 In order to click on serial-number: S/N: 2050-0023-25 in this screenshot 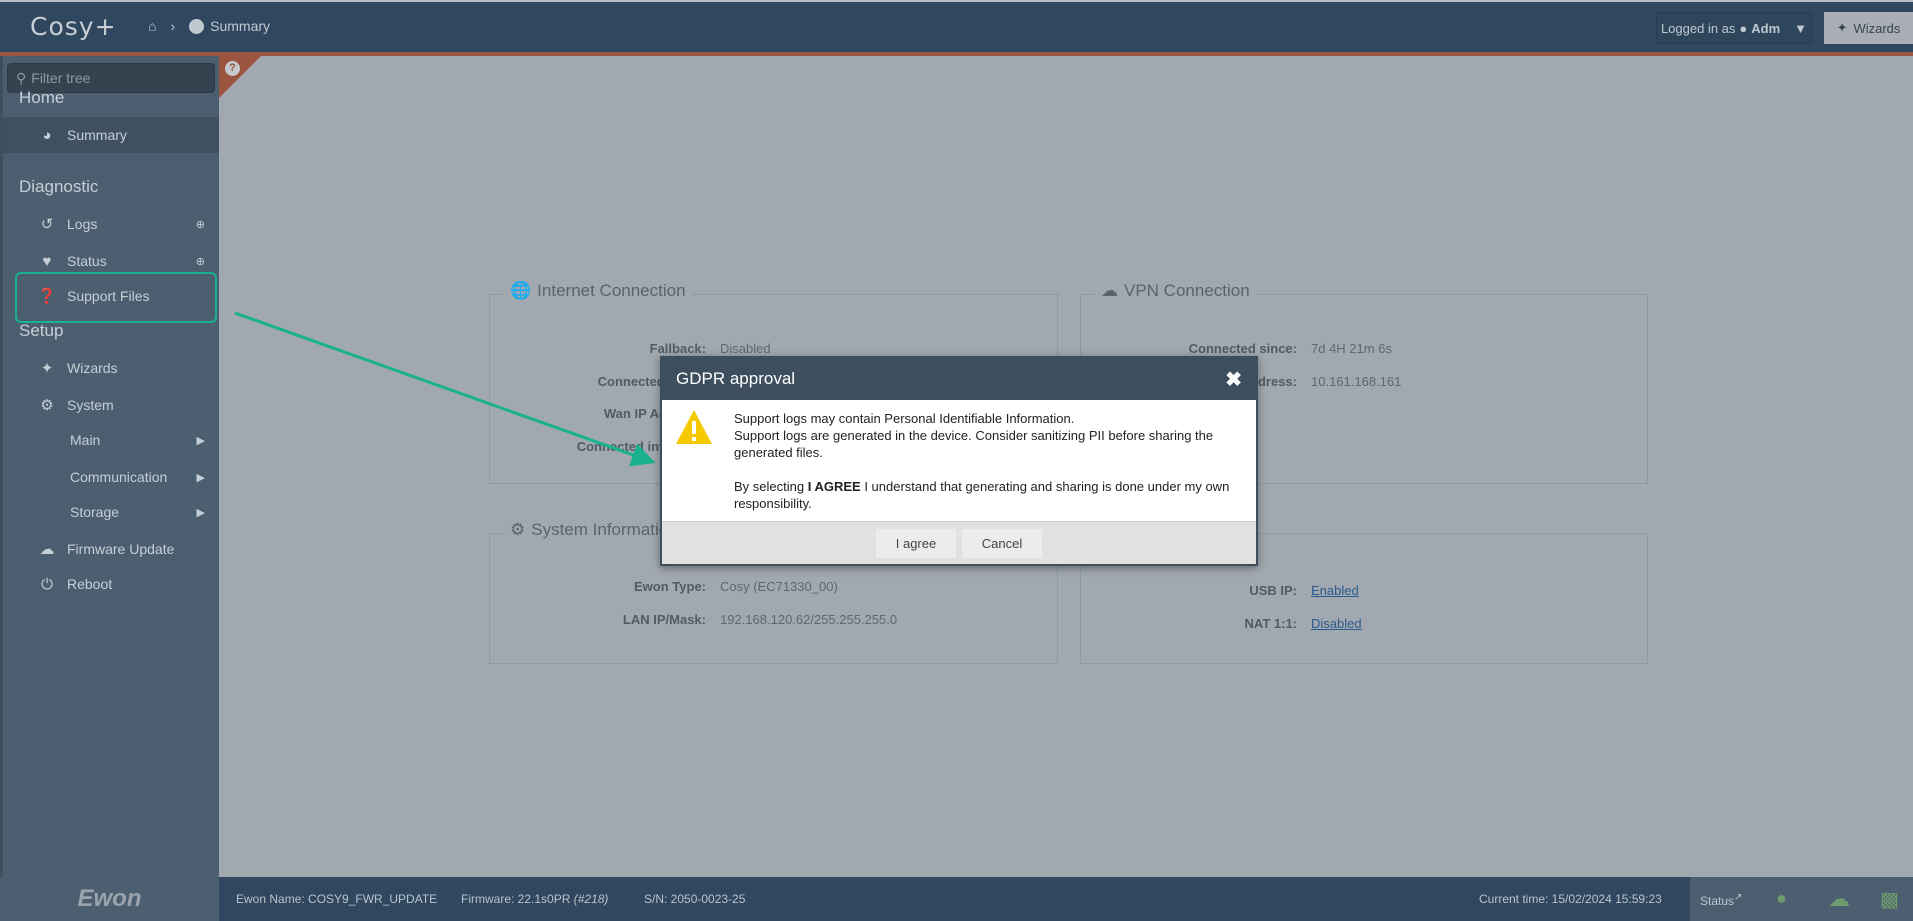, I will do `click(695, 899)`.